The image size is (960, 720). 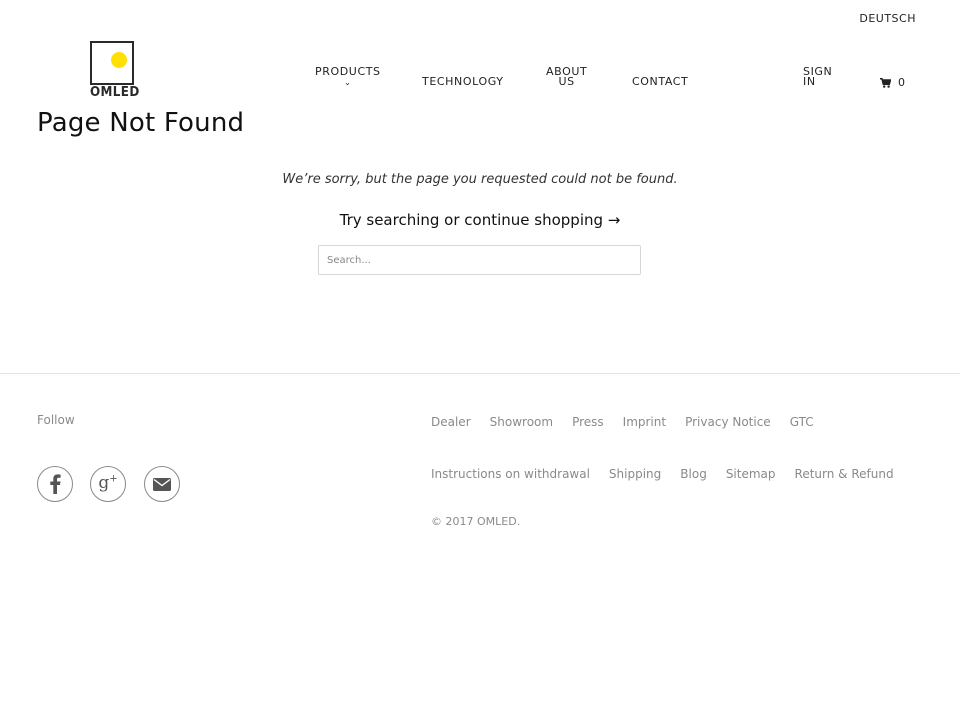 What do you see at coordinates (521, 422) in the screenshot?
I see `footer-link-showroom: Showroom` at bounding box center [521, 422].